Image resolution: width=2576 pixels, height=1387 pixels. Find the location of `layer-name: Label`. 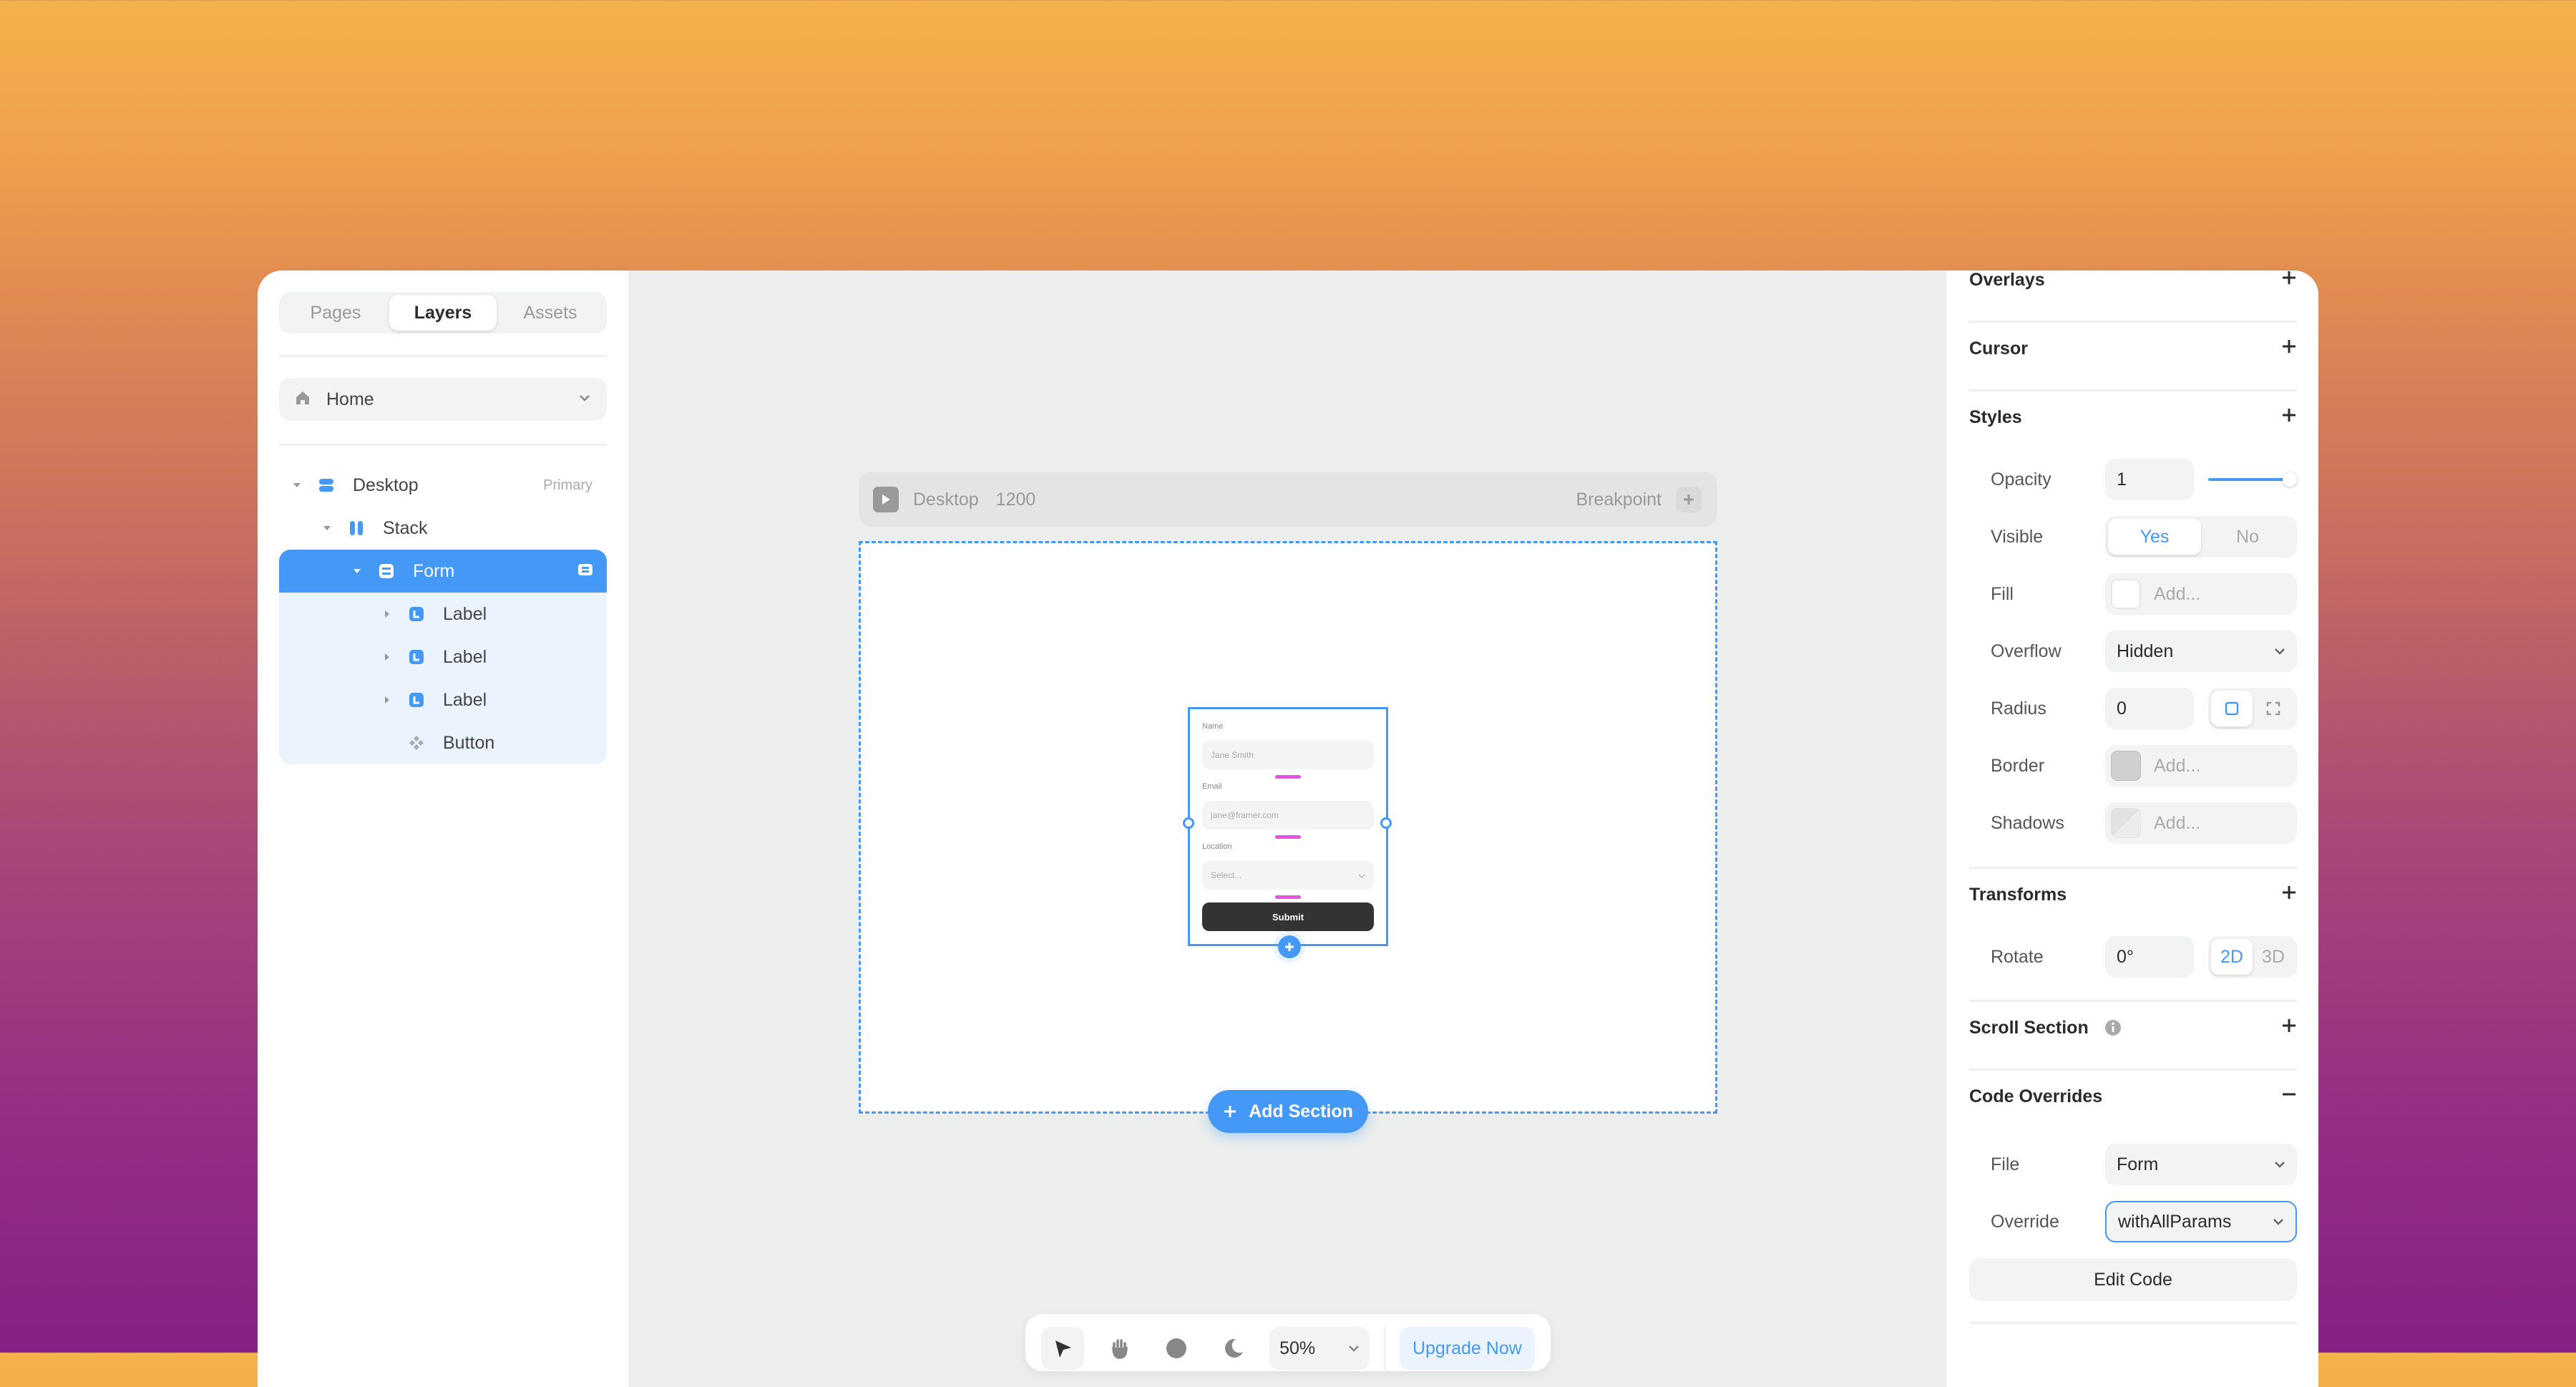

layer-name: Label is located at coordinates (465, 613).